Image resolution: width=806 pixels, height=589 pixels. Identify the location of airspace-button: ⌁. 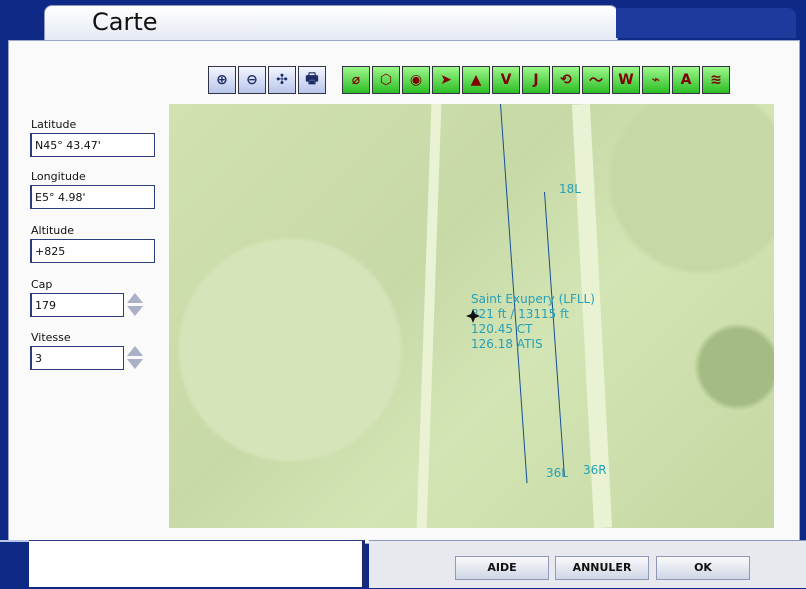
(656, 80).